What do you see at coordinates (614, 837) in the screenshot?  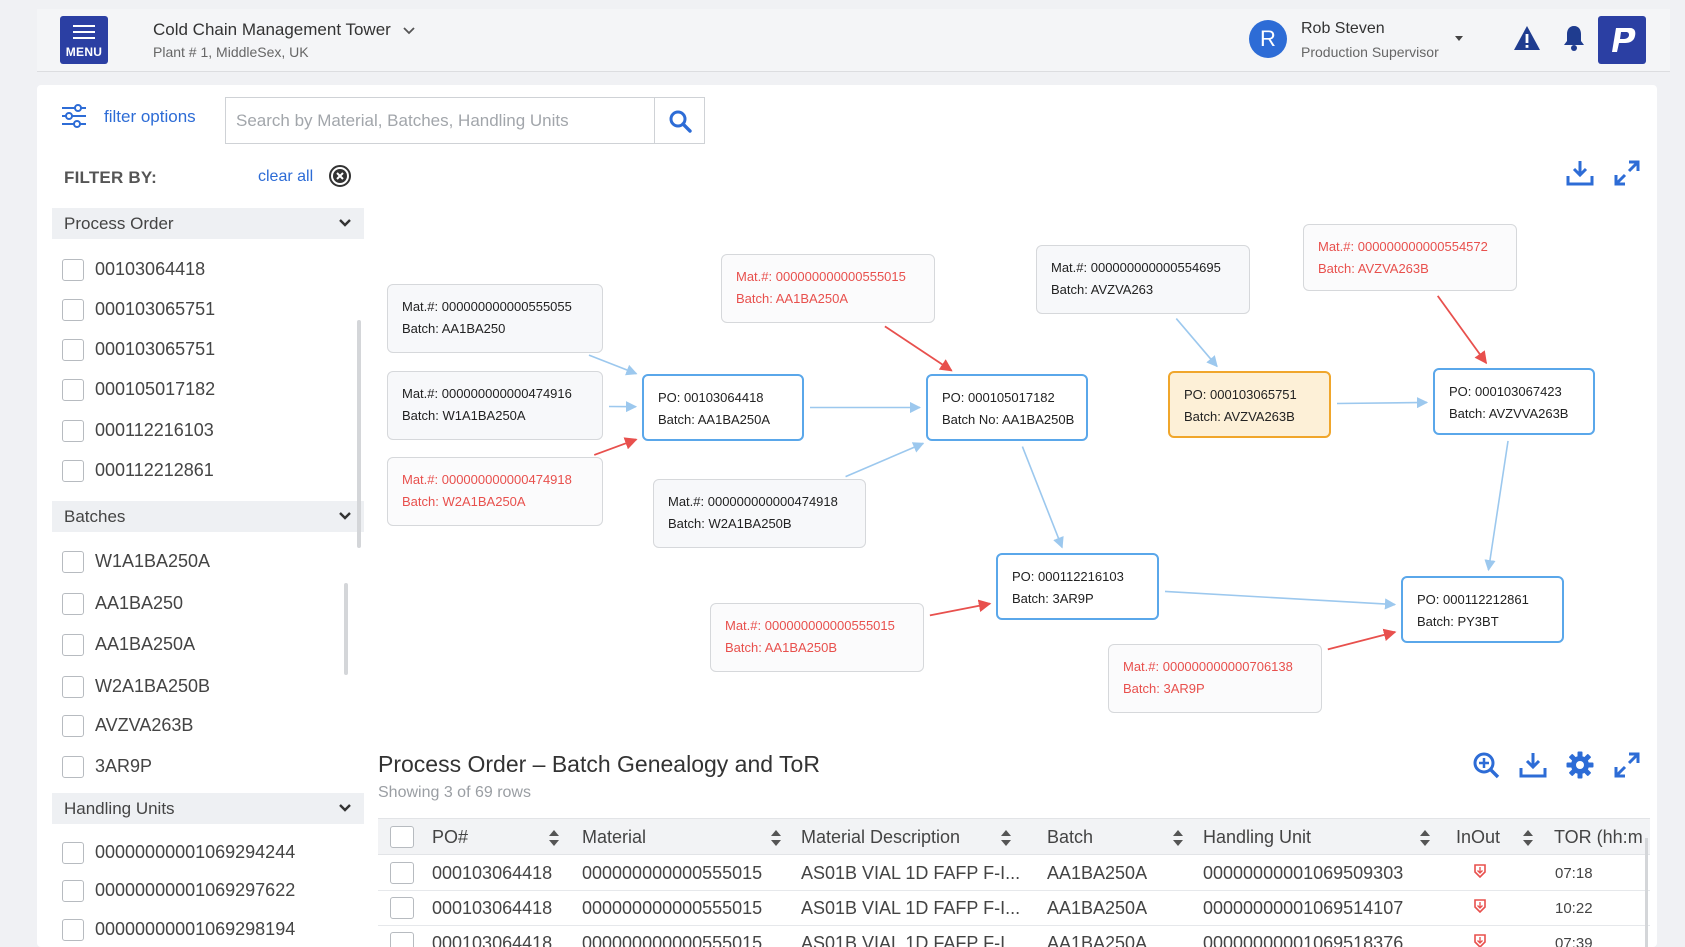 I see `col-header-material: Material` at bounding box center [614, 837].